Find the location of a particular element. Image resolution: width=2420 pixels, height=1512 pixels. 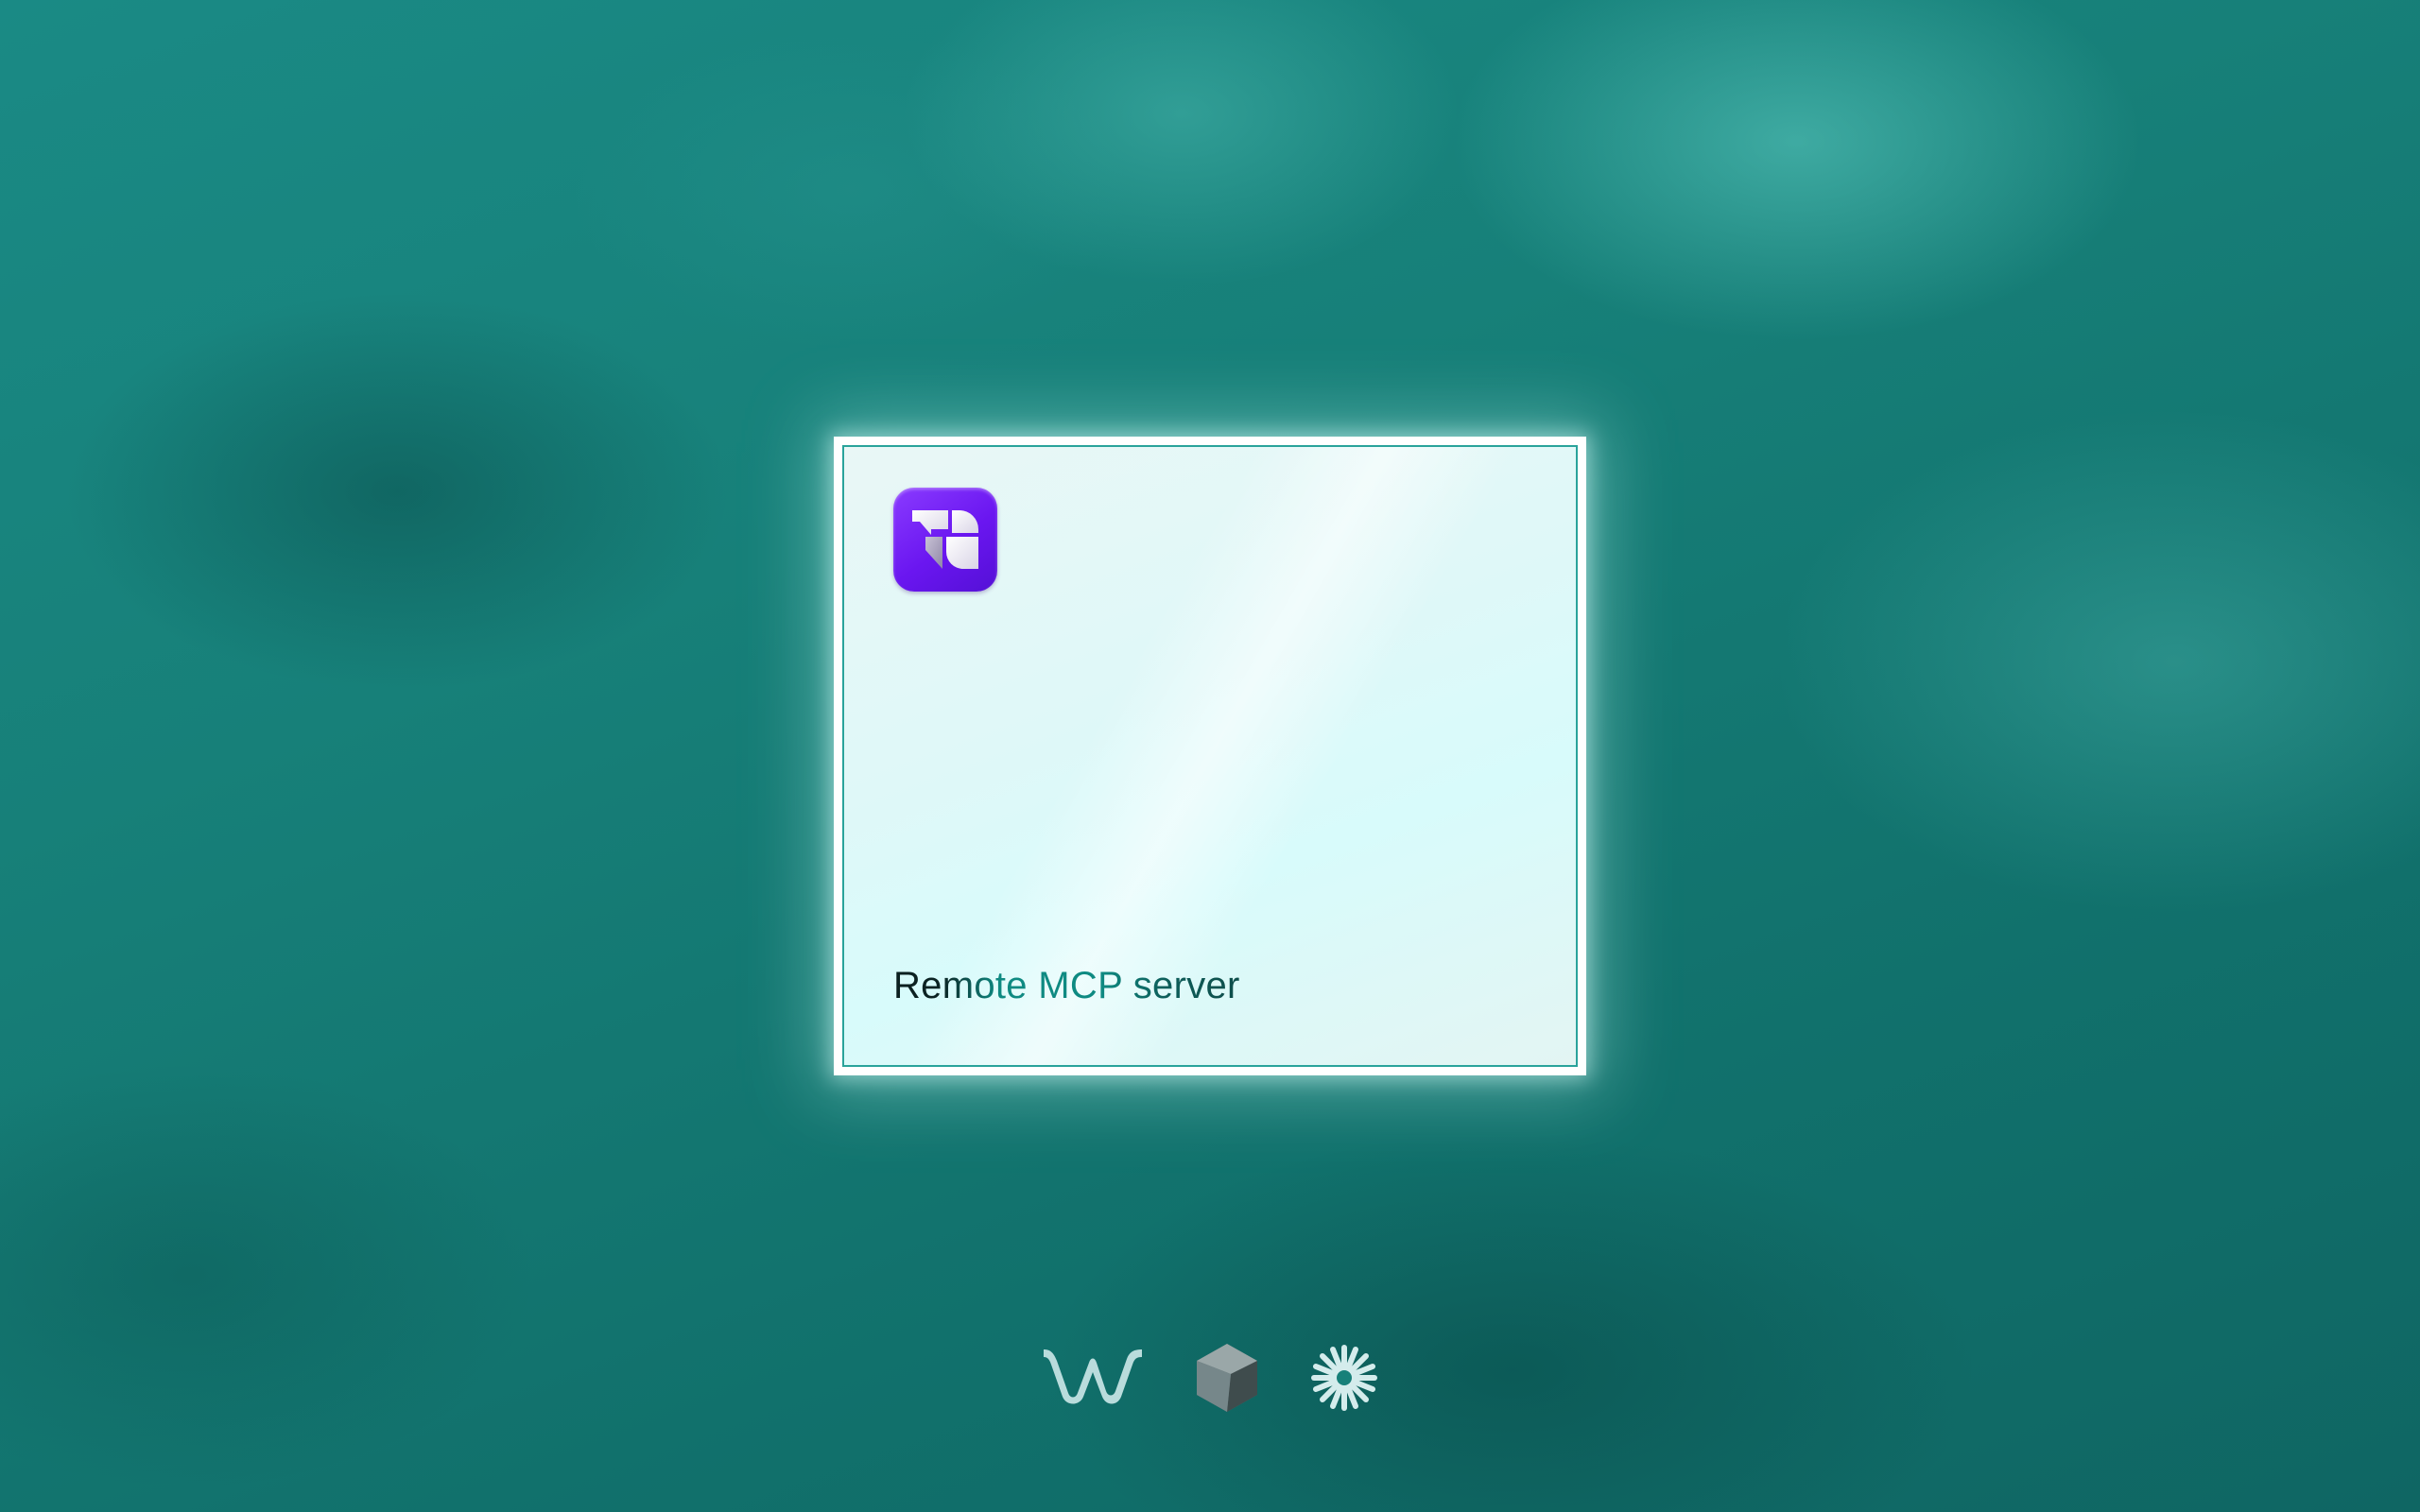

server-card-panel: Remote MCP server is located at coordinates (1210, 756).